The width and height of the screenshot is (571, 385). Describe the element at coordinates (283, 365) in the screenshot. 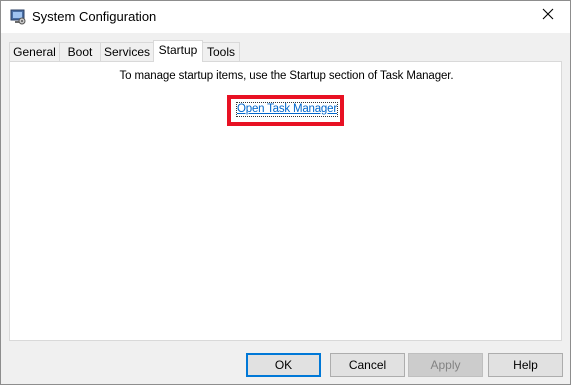

I see `ok-button: OK` at that location.